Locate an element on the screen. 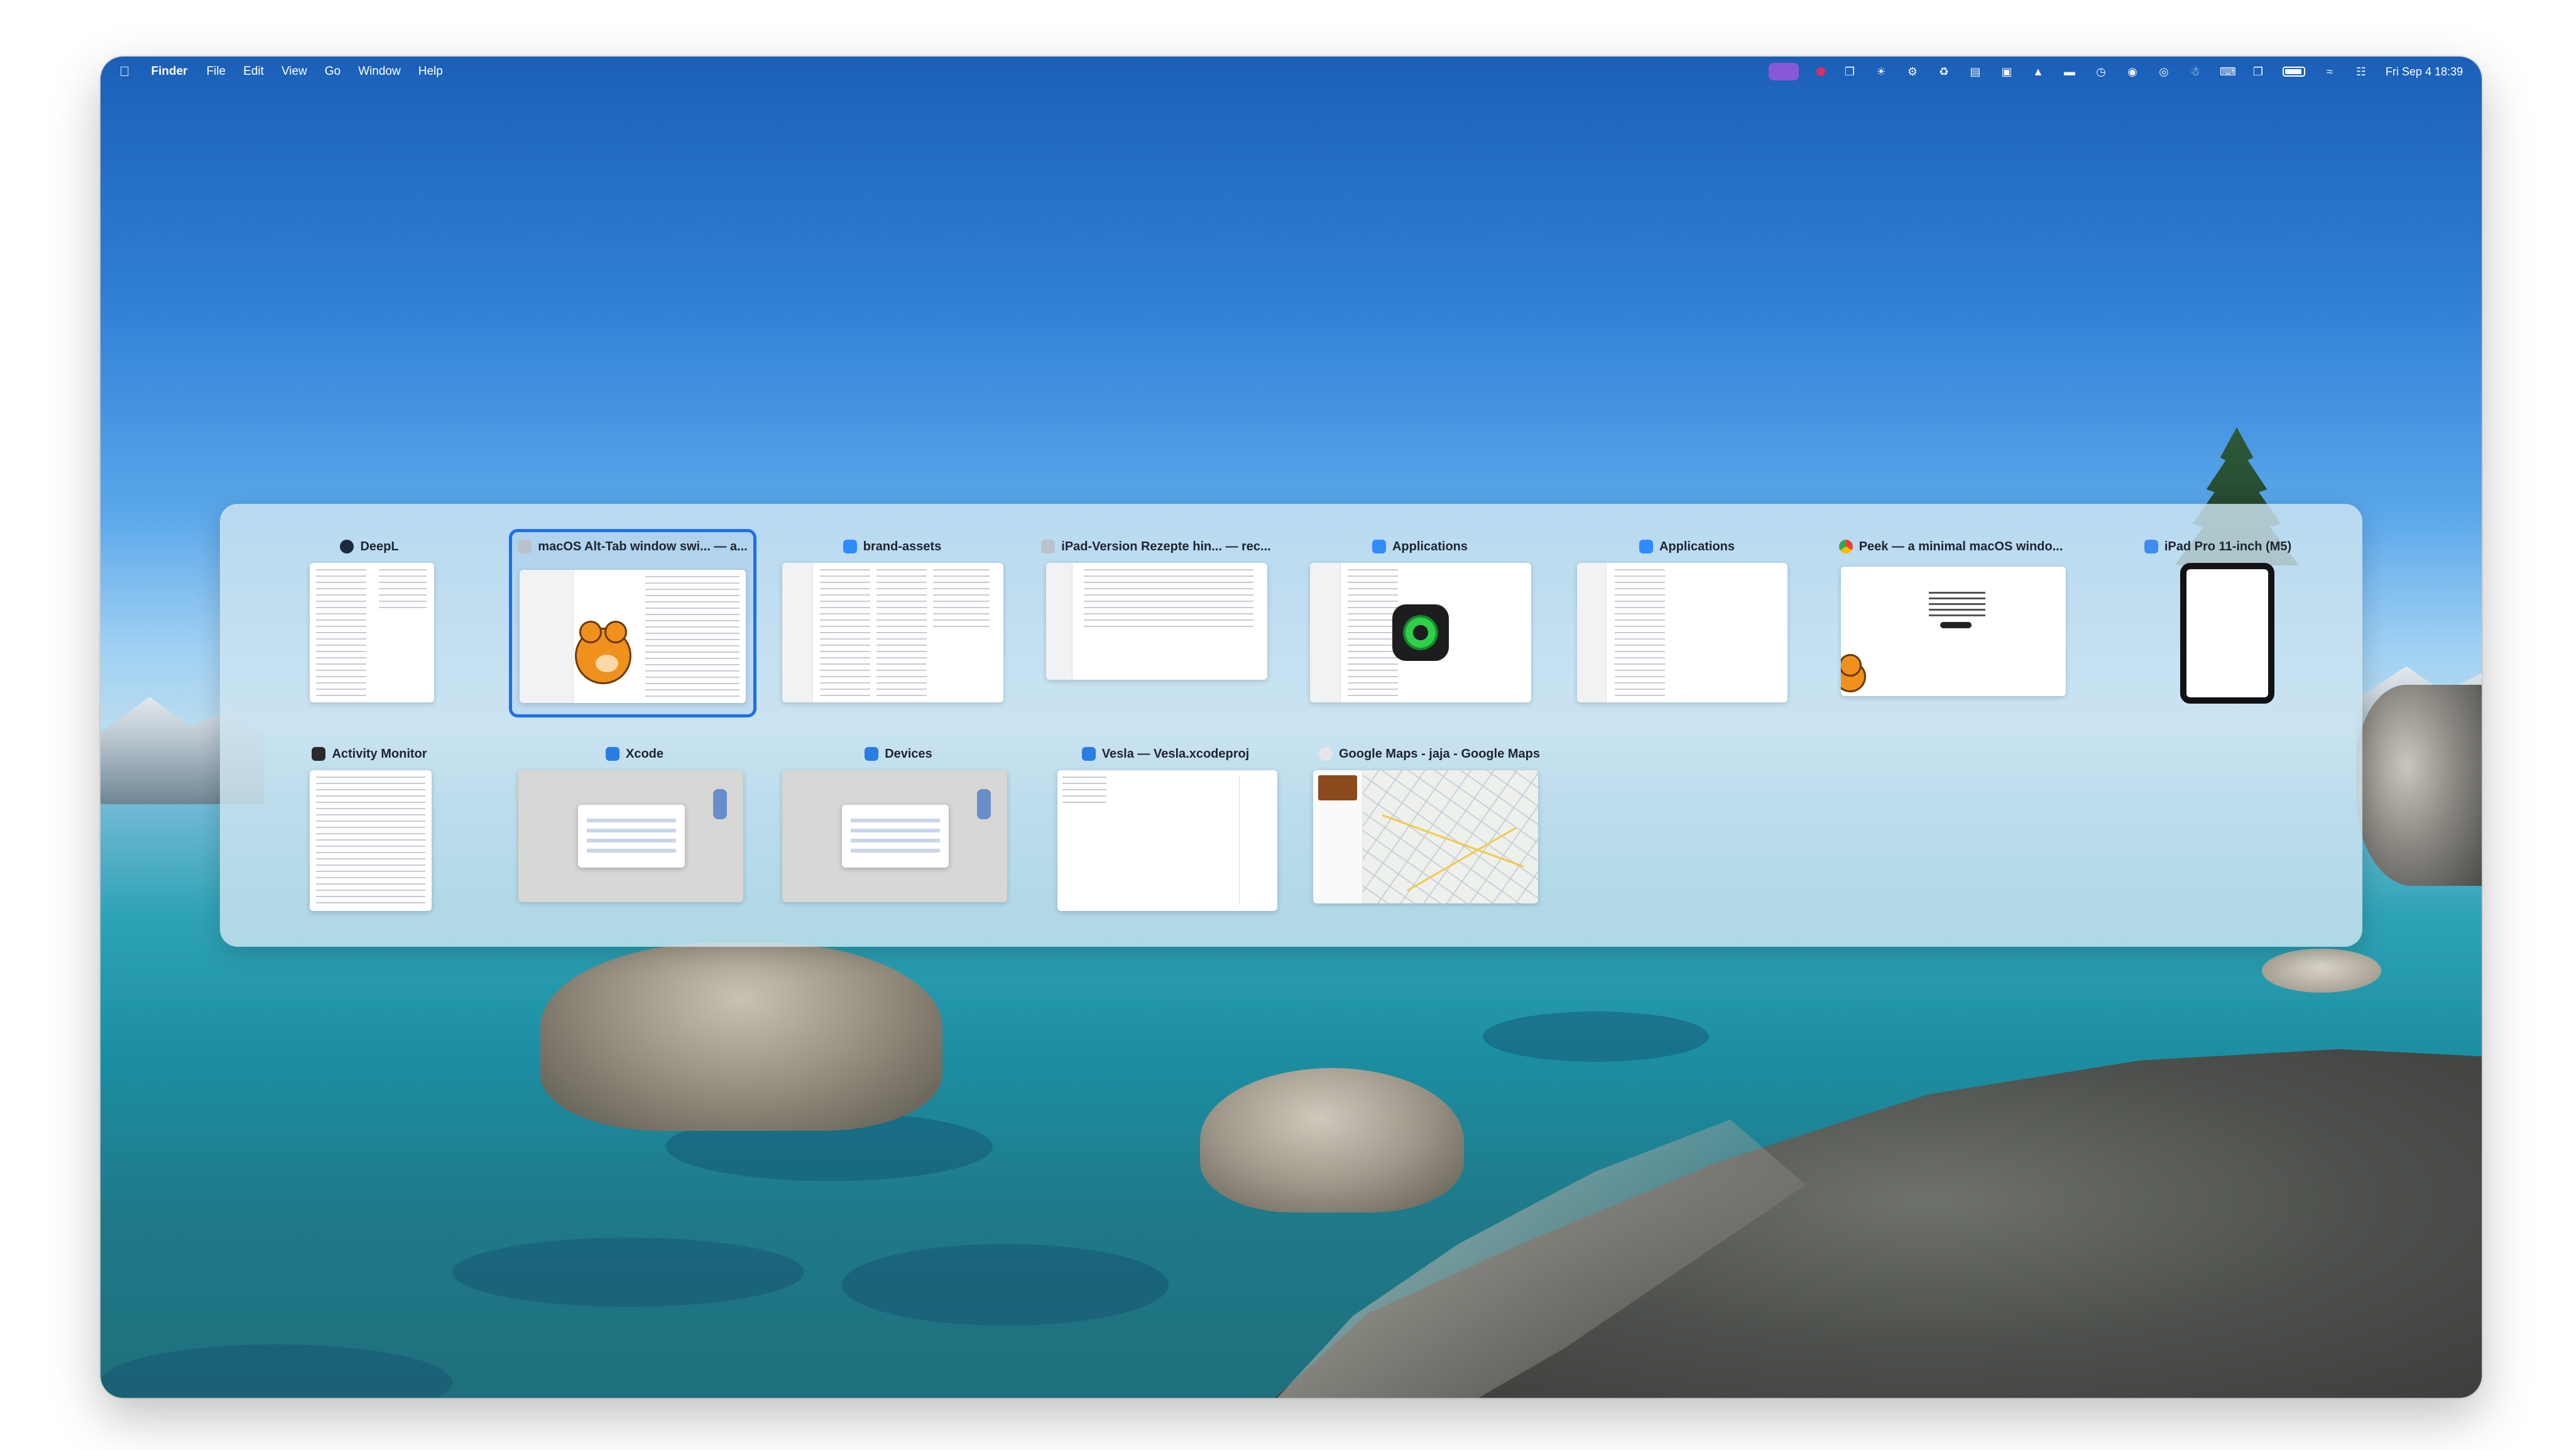  switcher-item-brand-assets: brand-assets is located at coordinates (893, 619).